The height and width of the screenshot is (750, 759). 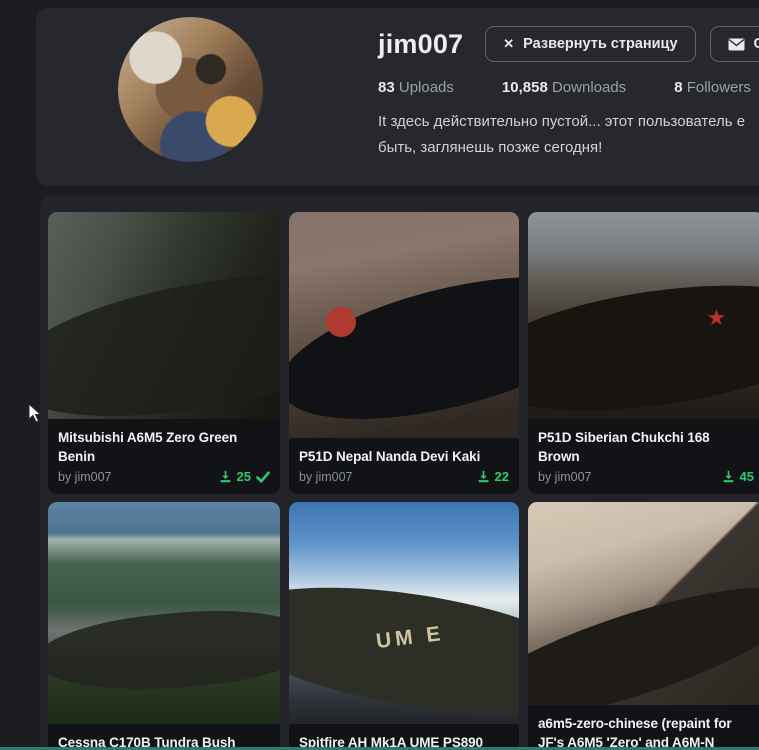 I want to click on download-count: 25, so click(x=243, y=476).